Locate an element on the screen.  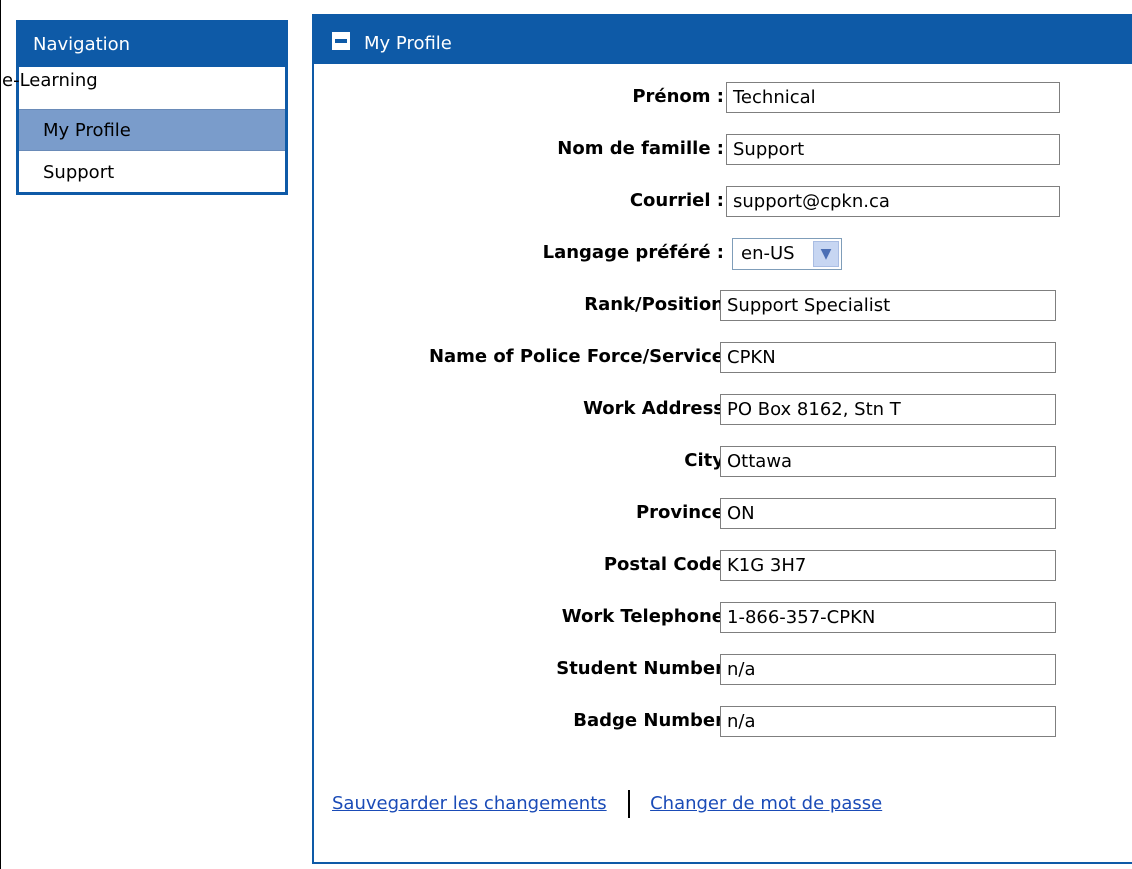
change-password-link: Changer de mot de passe is located at coordinates (766, 803).